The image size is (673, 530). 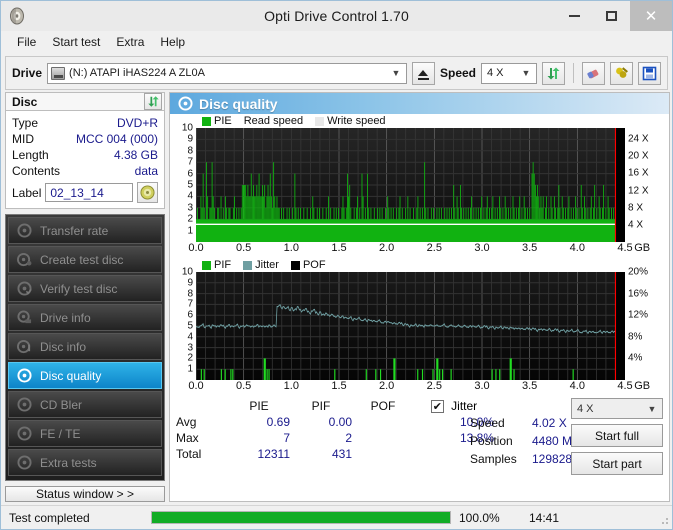 What do you see at coordinates (647, 185) in the screenshot?
I see `pie-chart-y2-axis: 4 X 8 X 12 X 16 X 20 X 24 X` at bounding box center [647, 185].